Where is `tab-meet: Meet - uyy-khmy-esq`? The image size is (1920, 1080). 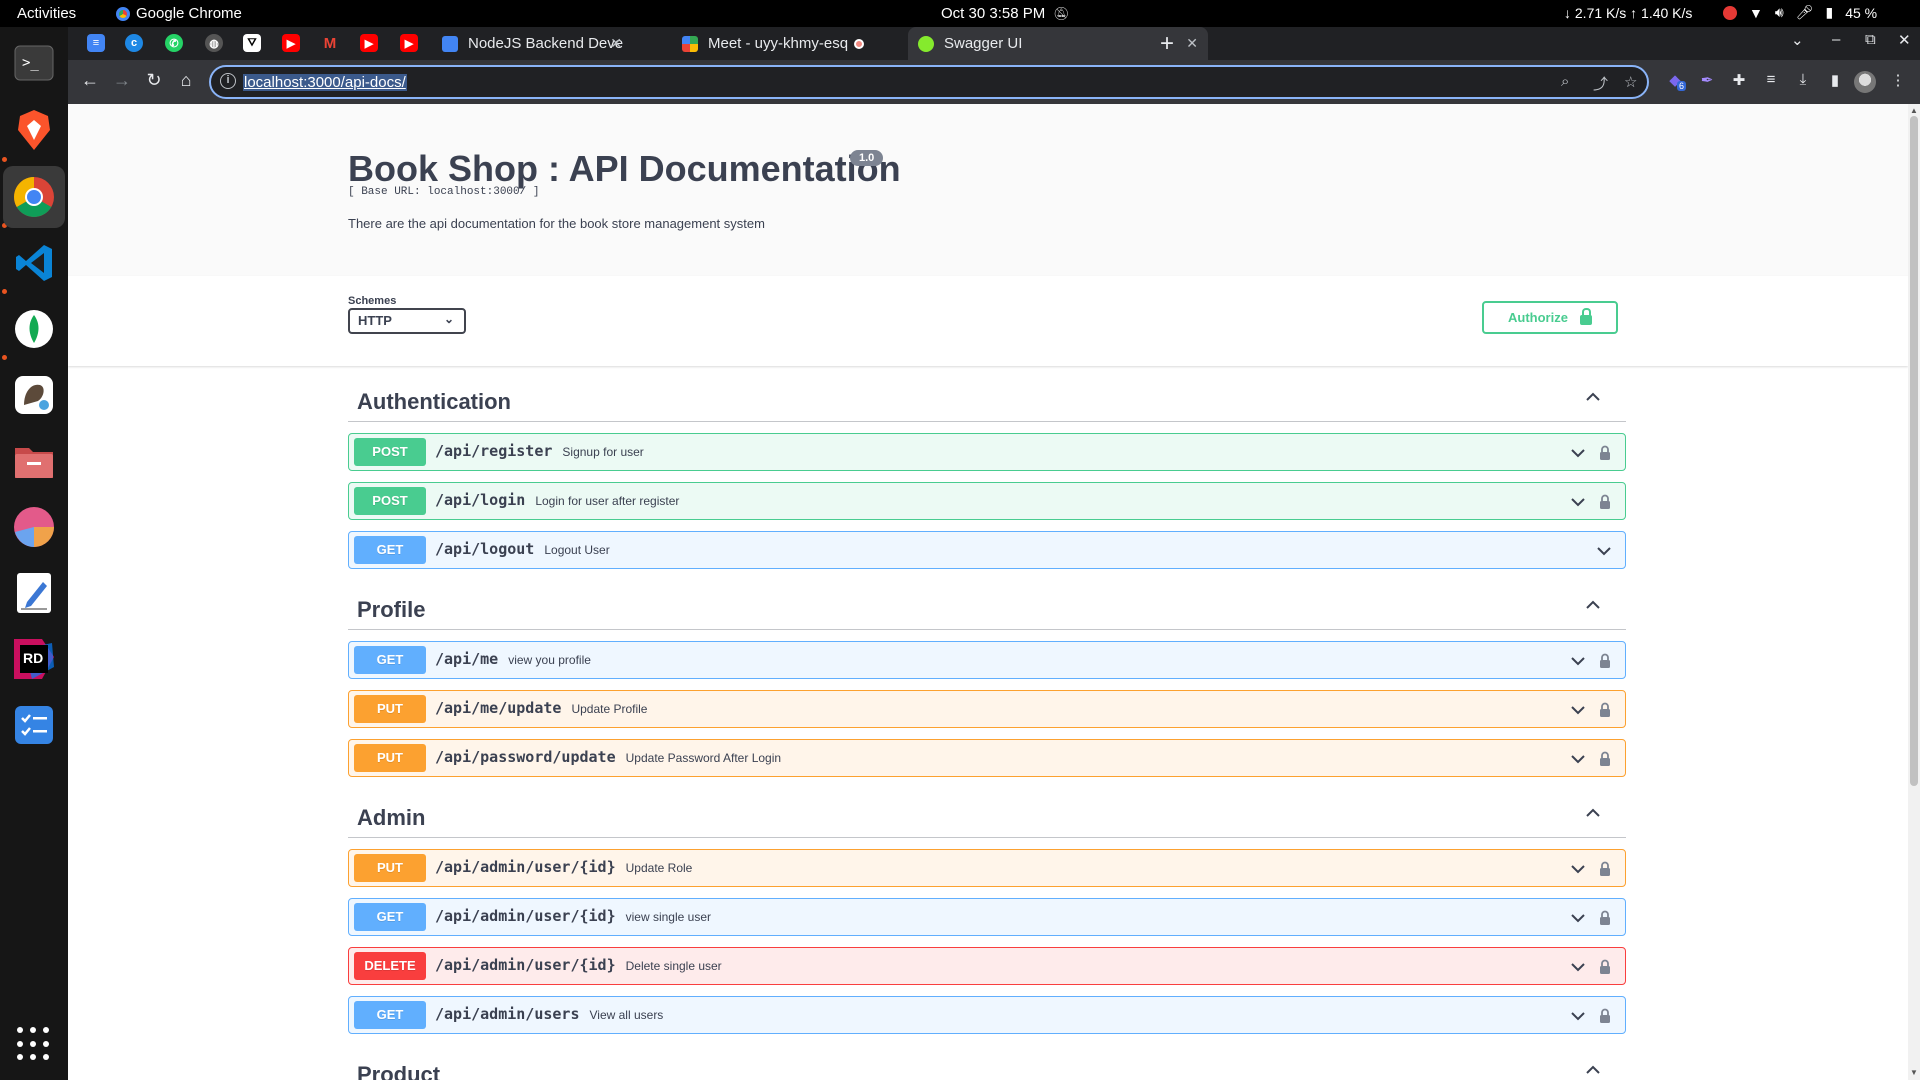
tab-meet: Meet - uyy-khmy-esq is located at coordinates (777, 43).